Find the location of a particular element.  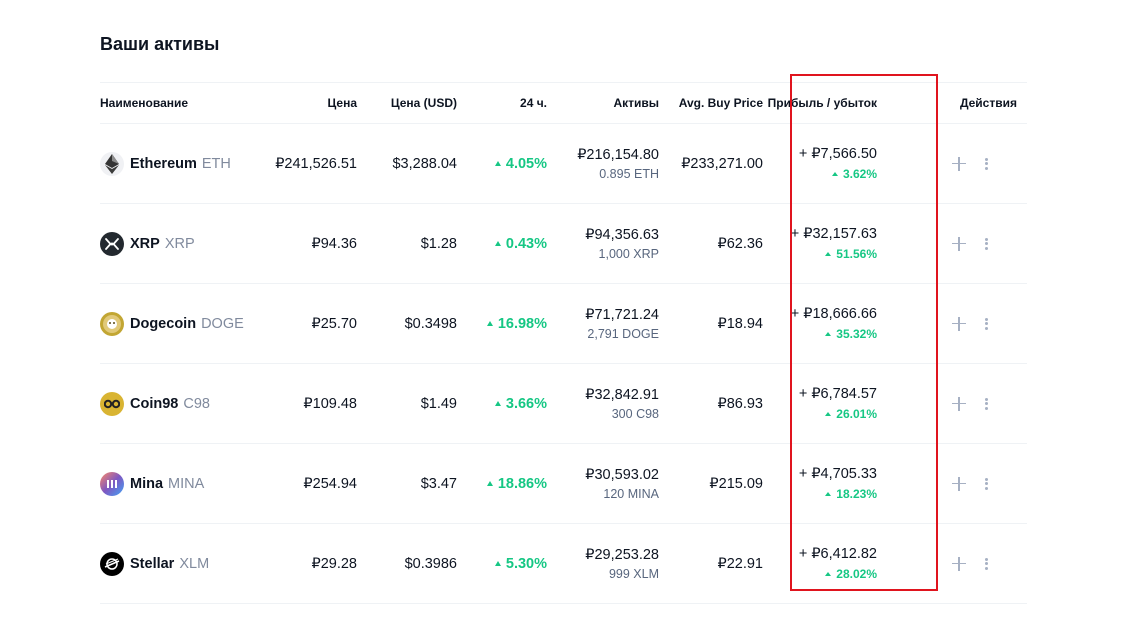

pl-percent: 28.02% is located at coordinates (820, 574).